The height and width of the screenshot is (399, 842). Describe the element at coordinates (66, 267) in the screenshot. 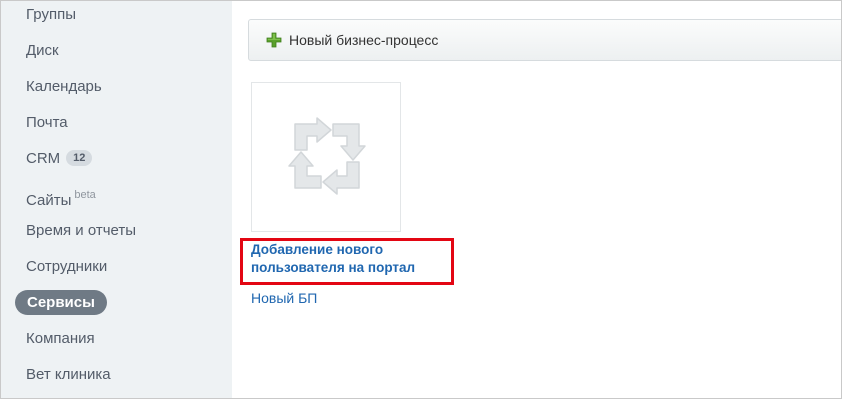

I see `sidebar-item-employees: Сотрудники` at that location.